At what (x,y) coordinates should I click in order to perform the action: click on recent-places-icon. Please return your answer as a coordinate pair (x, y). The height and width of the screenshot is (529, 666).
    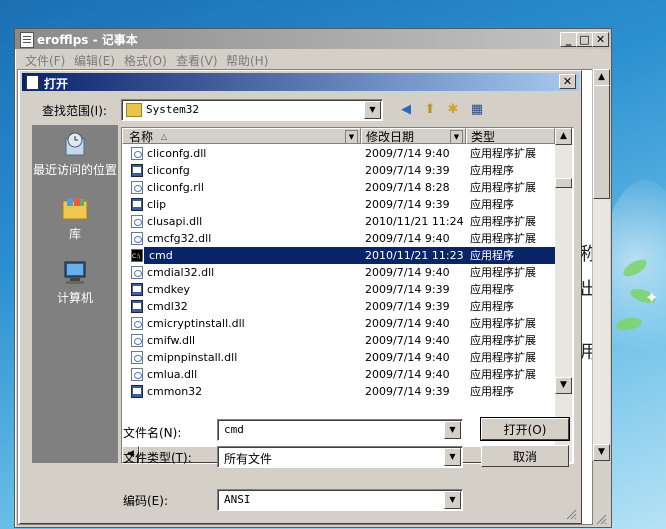
    Looking at the image, I should click on (75, 144).